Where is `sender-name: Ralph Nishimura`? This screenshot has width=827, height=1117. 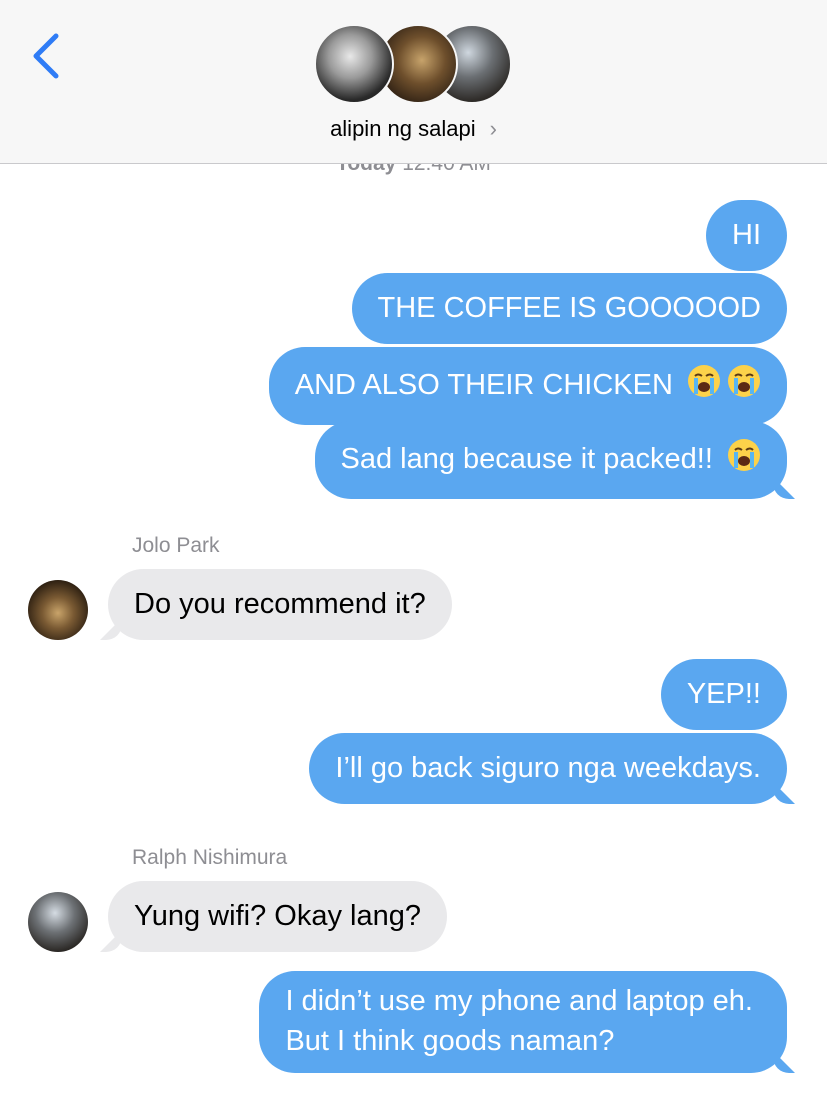 sender-name: Ralph Nishimura is located at coordinates (210, 857).